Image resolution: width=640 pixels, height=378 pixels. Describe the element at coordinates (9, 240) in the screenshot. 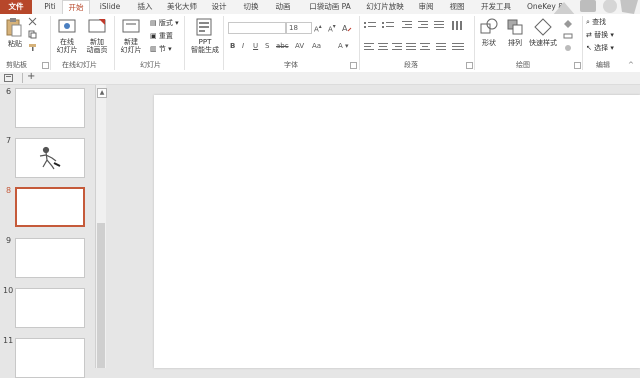

I see `slide-number: 9` at that location.